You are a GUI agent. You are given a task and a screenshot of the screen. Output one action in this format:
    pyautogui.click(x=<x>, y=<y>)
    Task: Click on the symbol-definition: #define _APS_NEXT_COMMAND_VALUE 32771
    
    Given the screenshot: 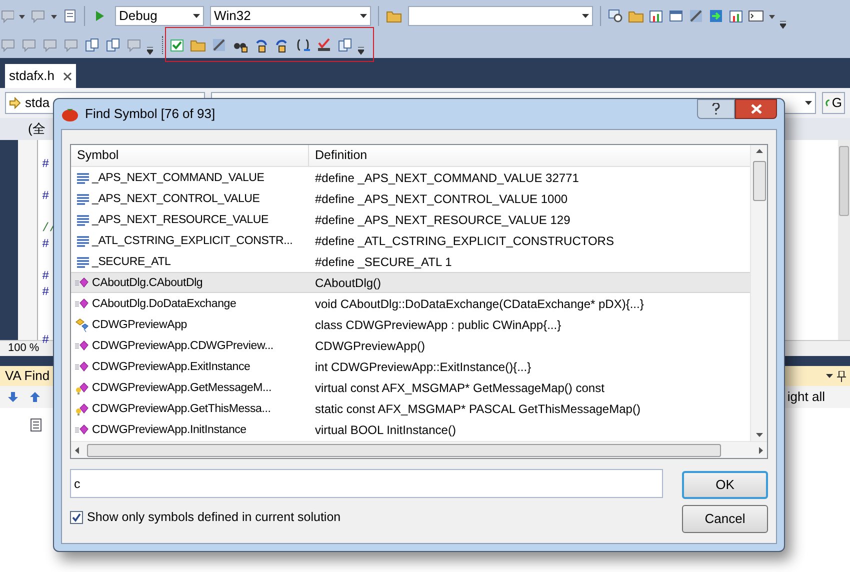 What is the action you would take?
    pyautogui.click(x=447, y=177)
    